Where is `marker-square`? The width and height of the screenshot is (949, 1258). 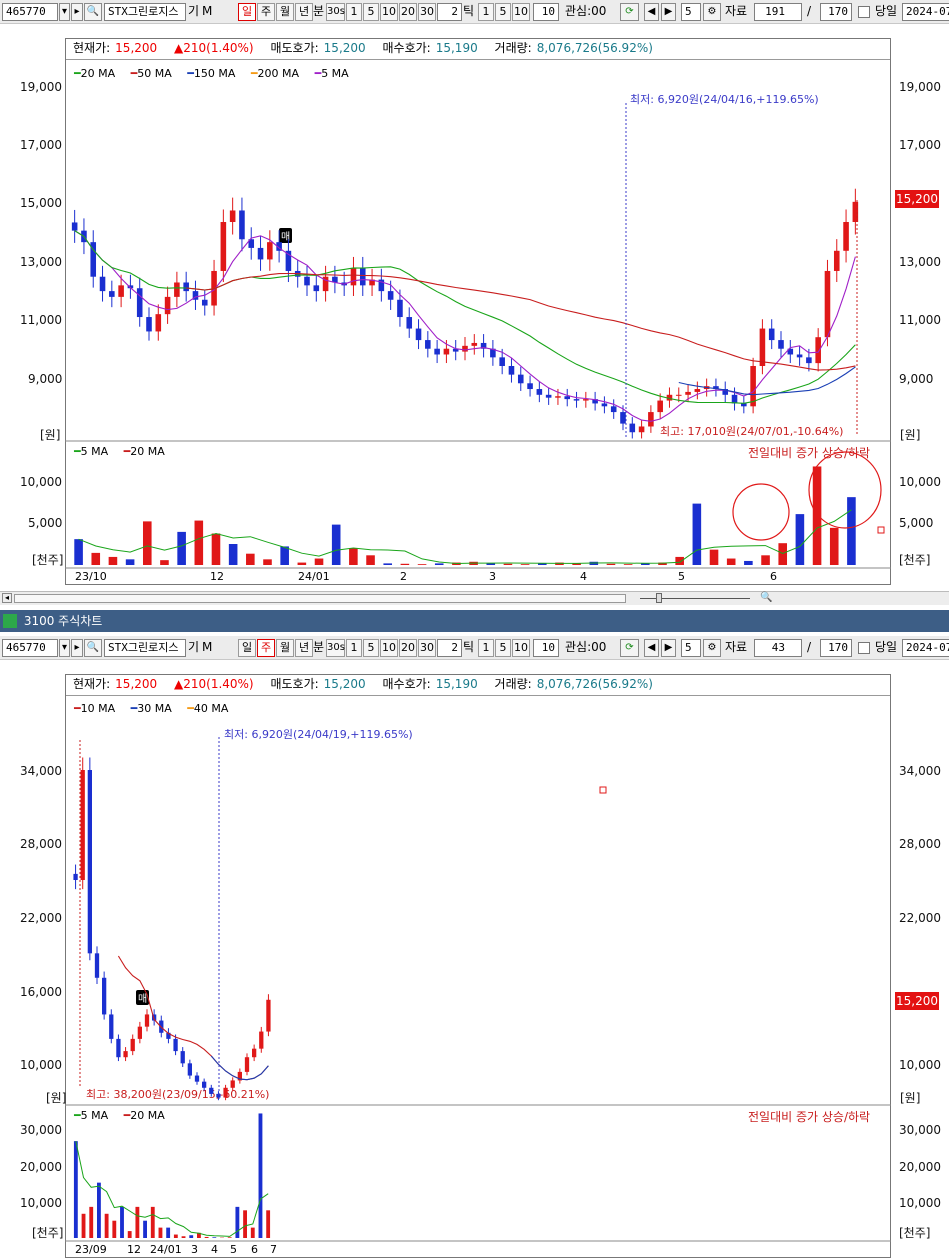
marker-square is located at coordinates (881, 530).